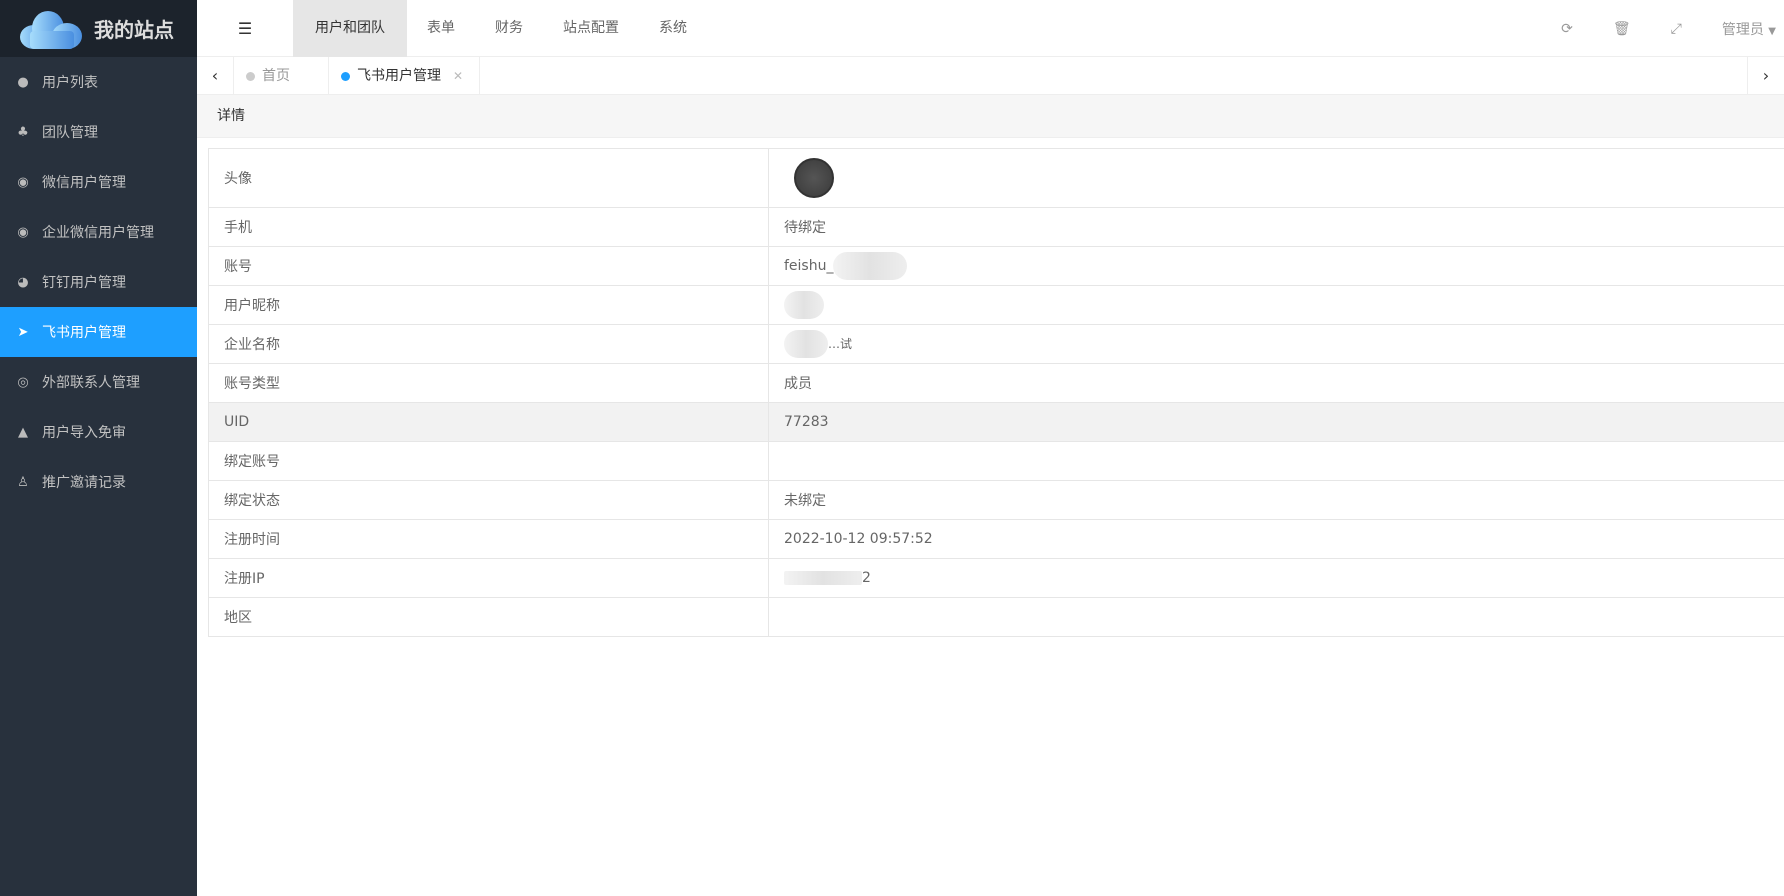  I want to click on row-value: 待绑定, so click(1276, 227).